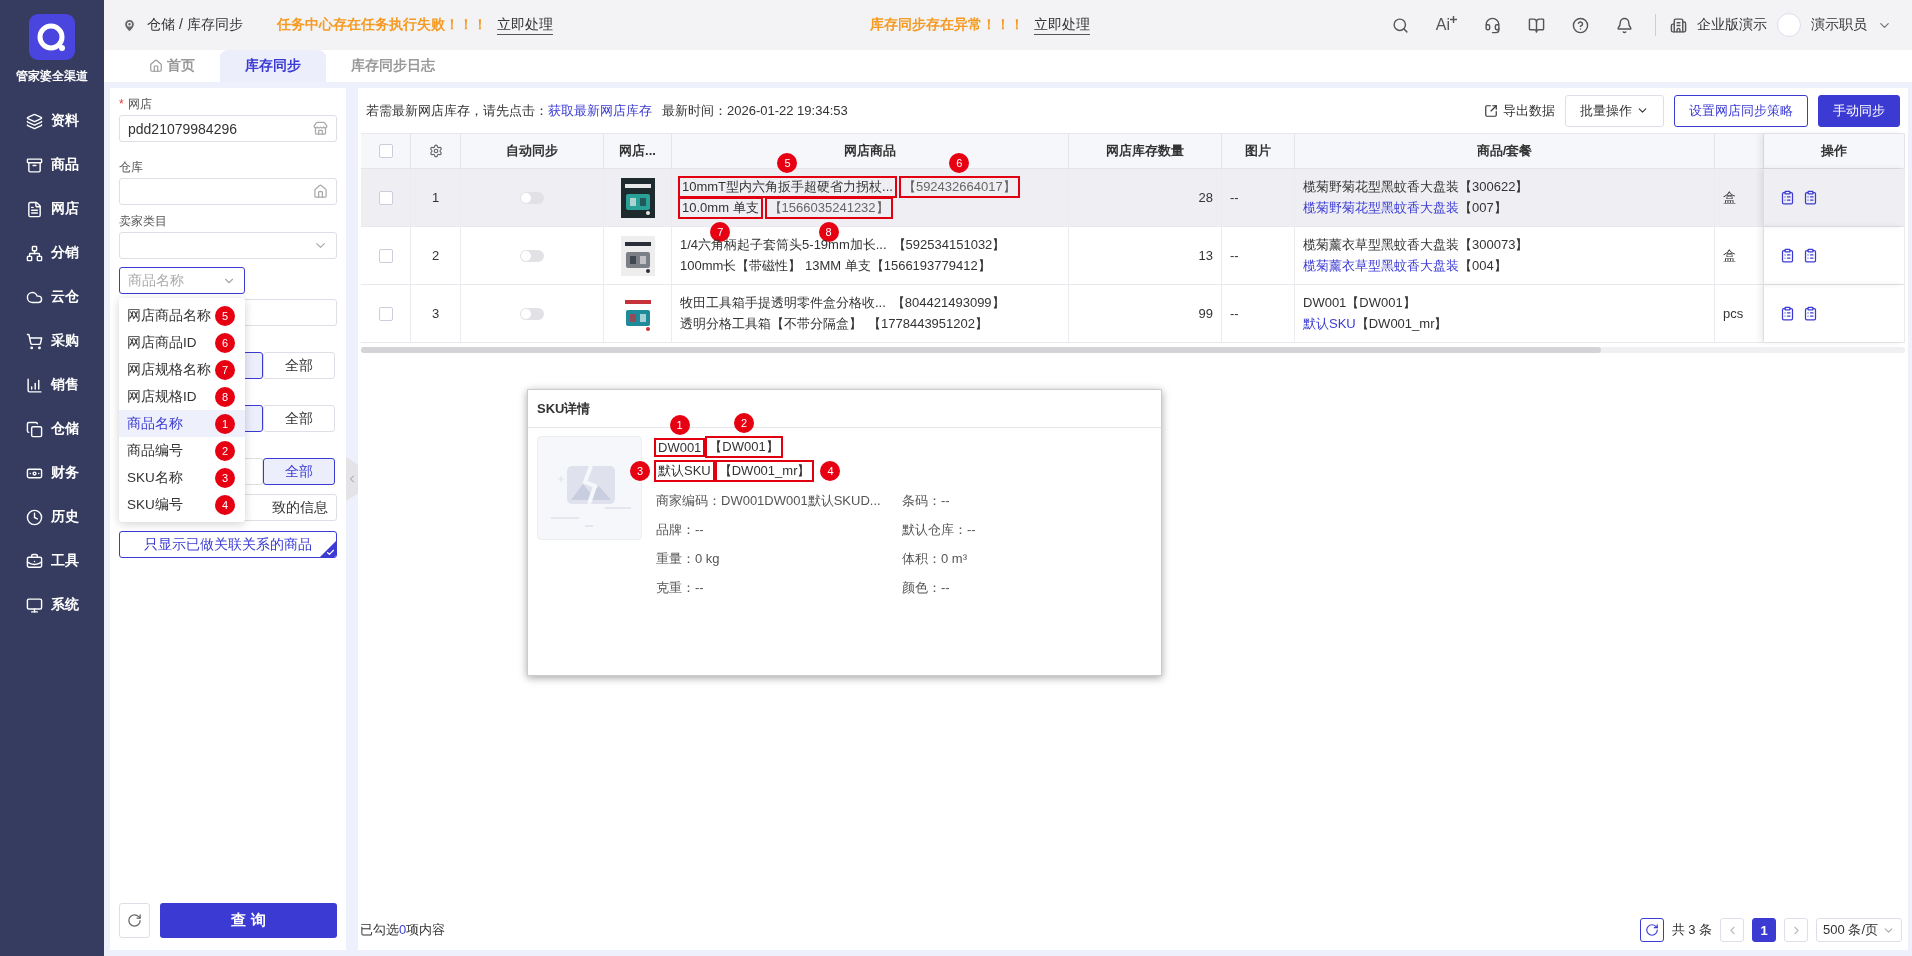 The height and width of the screenshot is (956, 1912). What do you see at coordinates (835, 266) in the screenshot?
I see `shop-product-name: 100mm长【带磁性】 13MM 单支【1566193779412】` at bounding box center [835, 266].